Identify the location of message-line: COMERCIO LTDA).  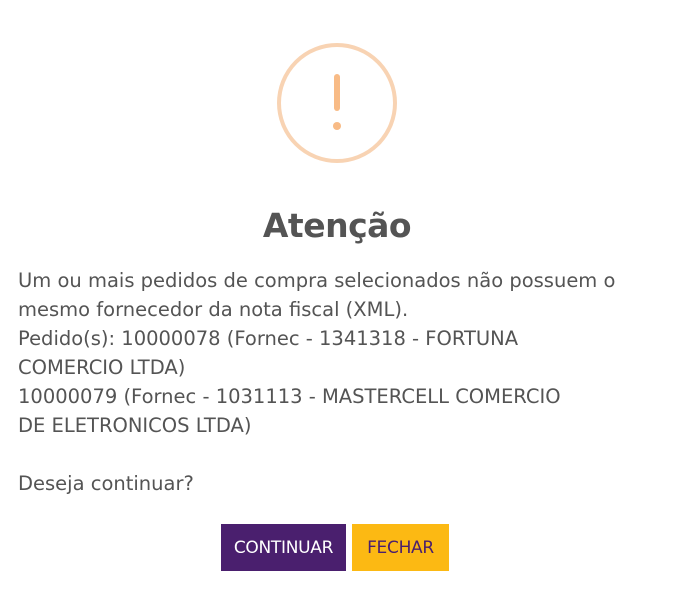
(102, 367).